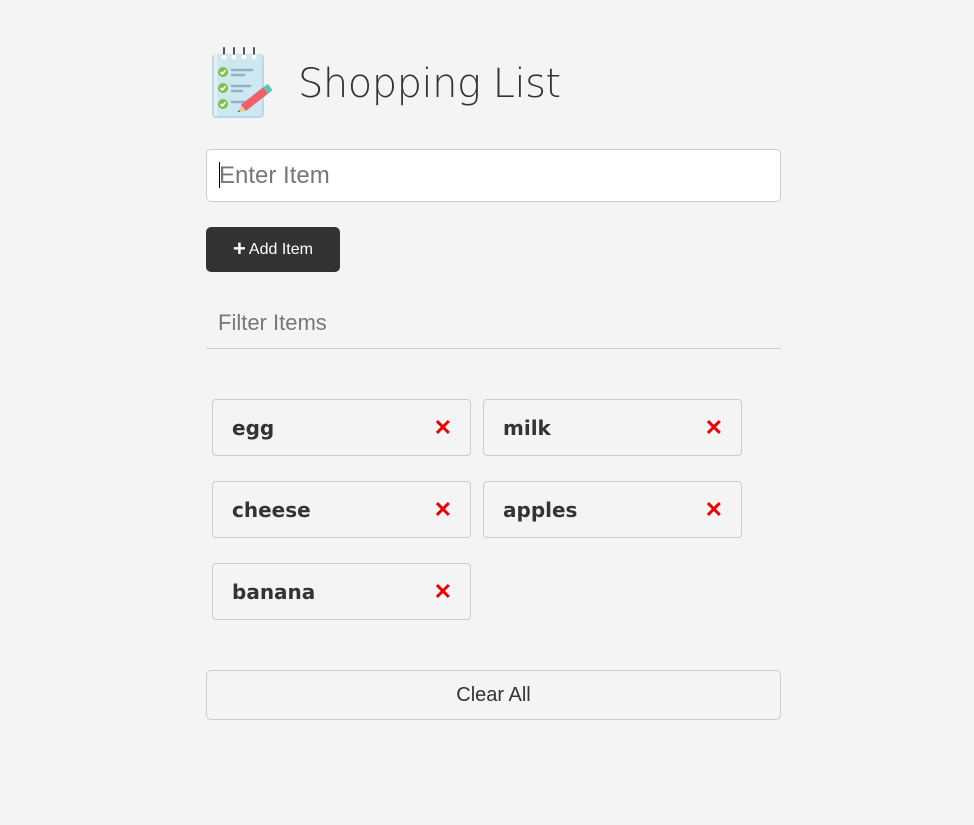  What do you see at coordinates (493, 323) in the screenshot?
I see `filter-input` at bounding box center [493, 323].